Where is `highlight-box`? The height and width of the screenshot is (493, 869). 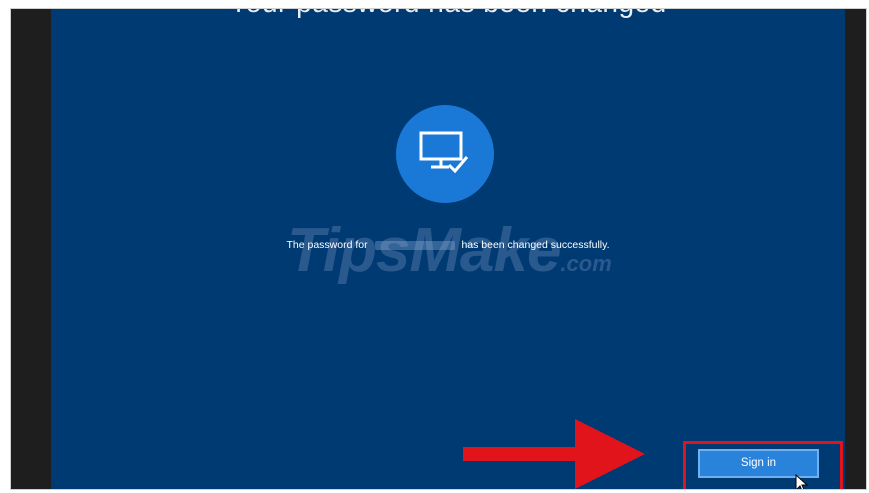
highlight-box is located at coordinates (763, 465).